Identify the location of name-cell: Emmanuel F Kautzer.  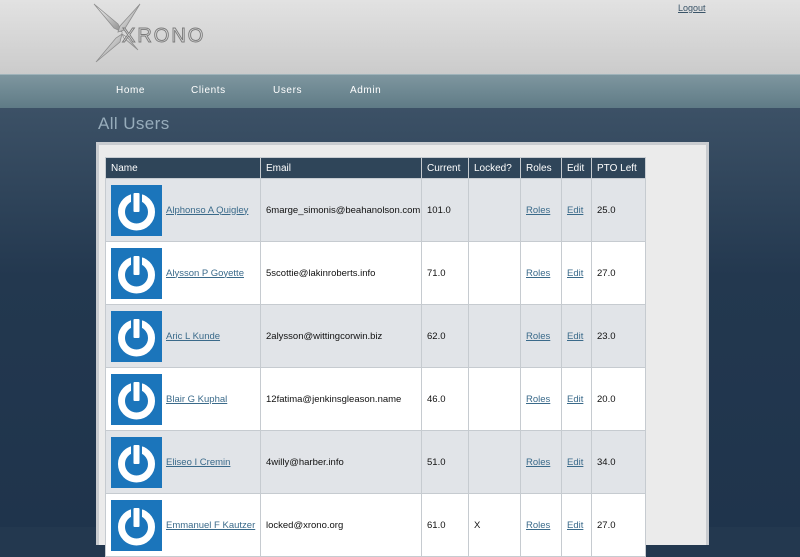
(183, 525).